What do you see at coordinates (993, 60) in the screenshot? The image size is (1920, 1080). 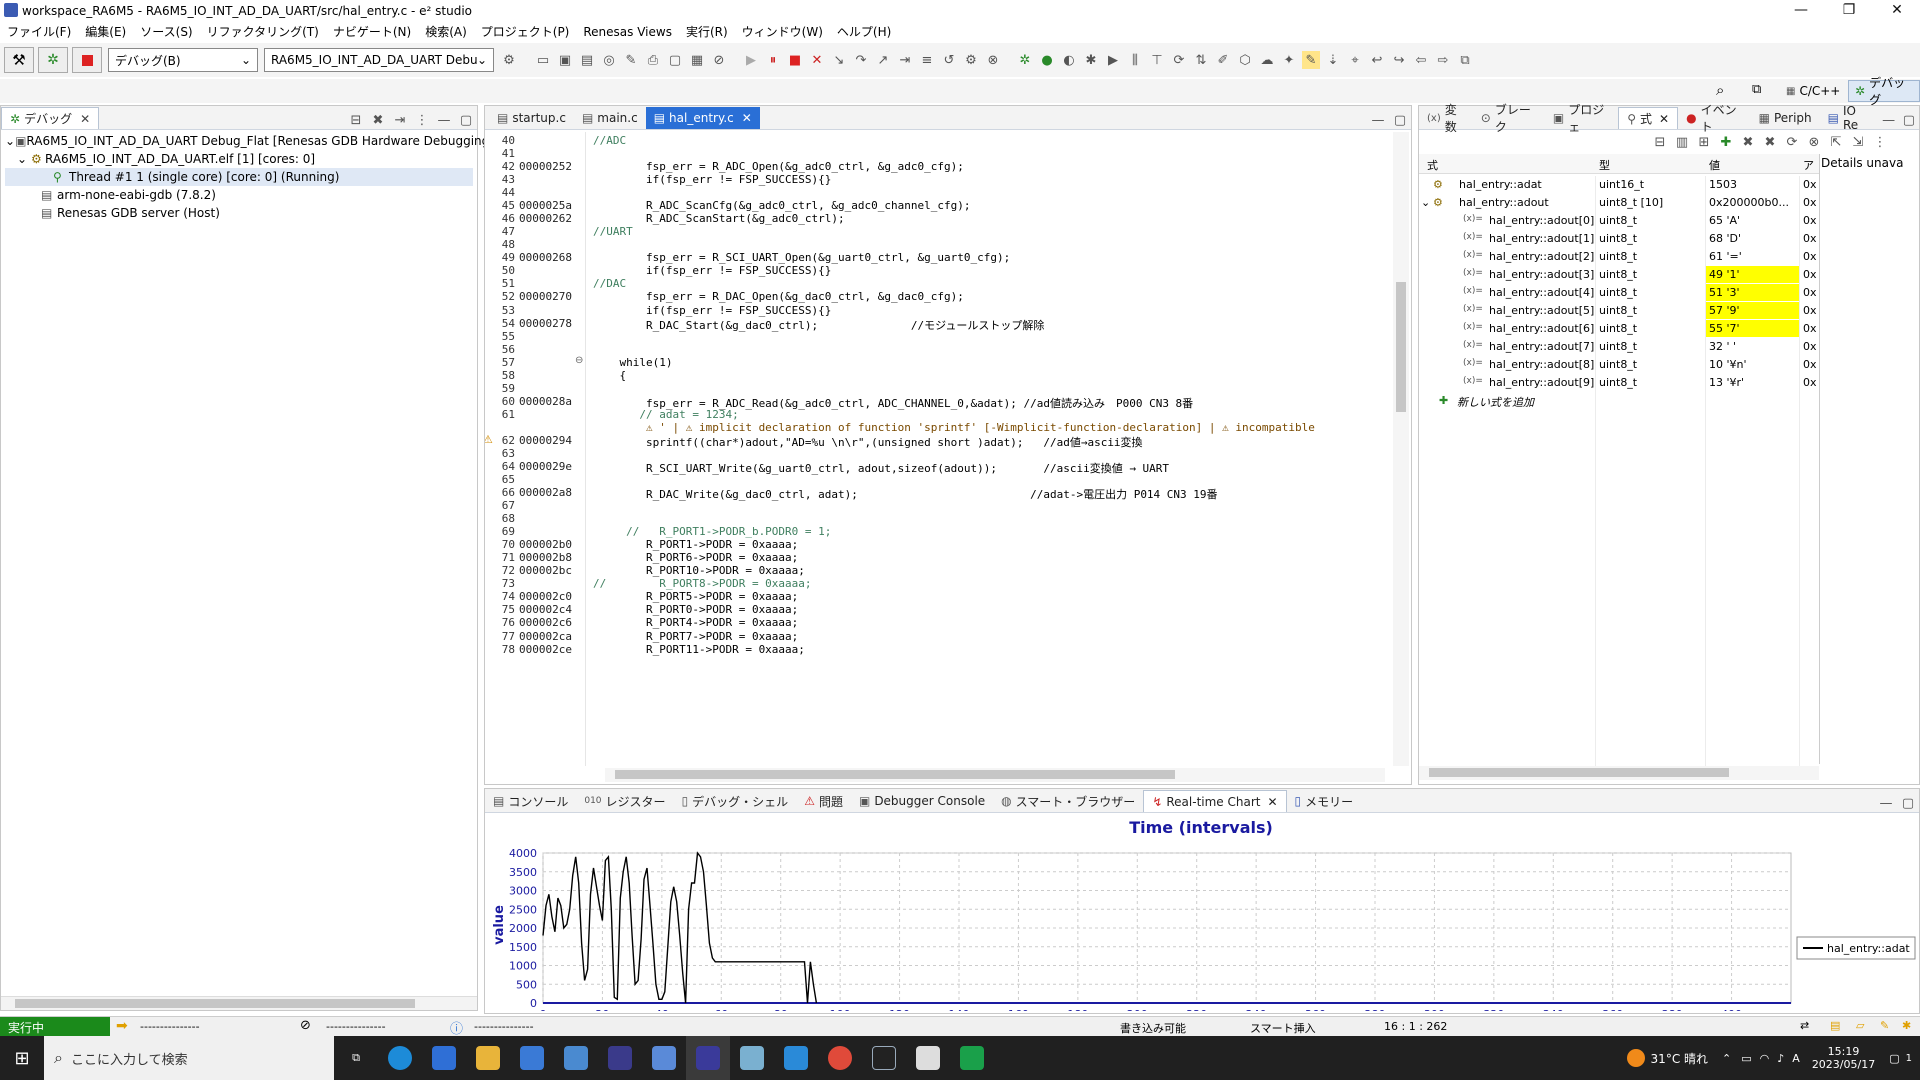 I see `skip-breakpoints-icon: ⊗` at bounding box center [993, 60].